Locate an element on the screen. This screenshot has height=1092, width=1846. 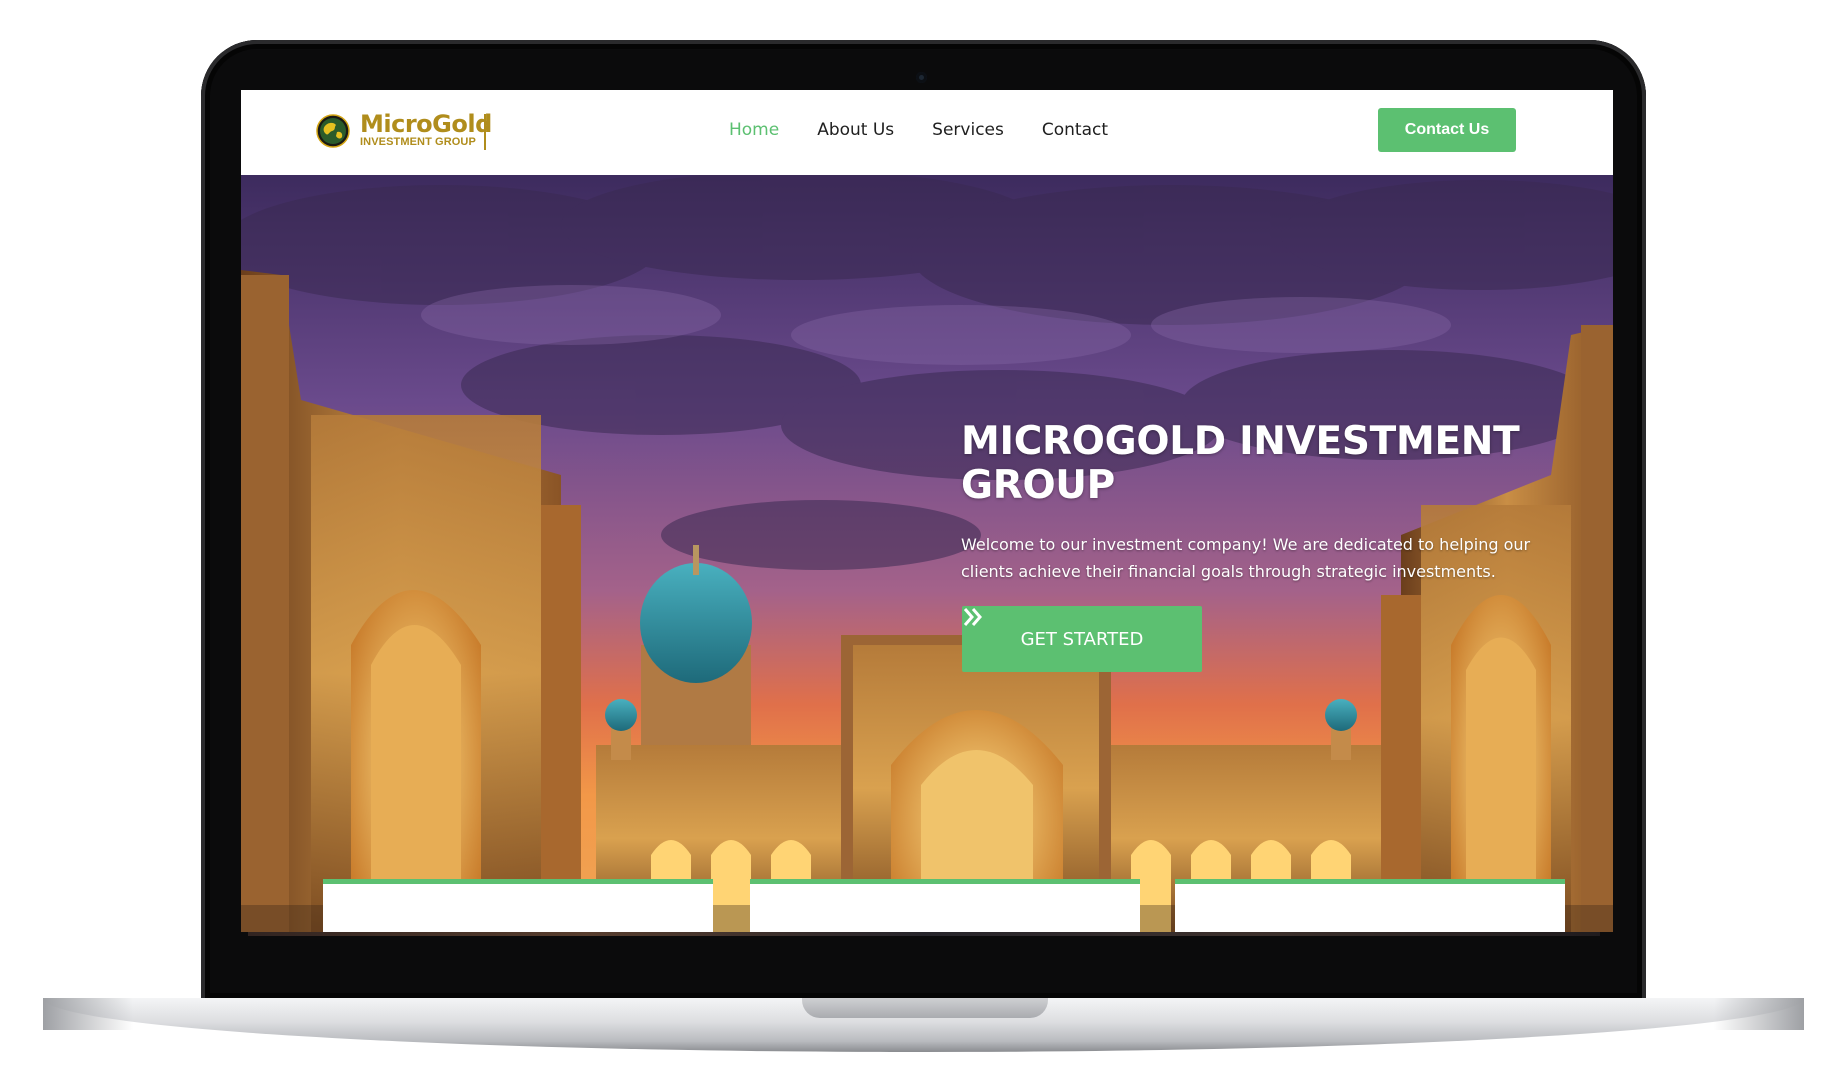
nav-item-about-us: About Us is located at coordinates (855, 132).